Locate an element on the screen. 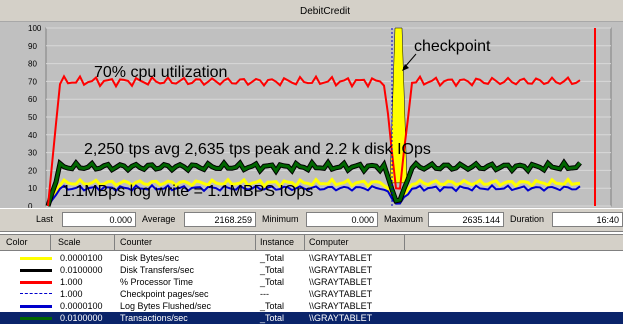  header-color: Color is located at coordinates (17, 242).